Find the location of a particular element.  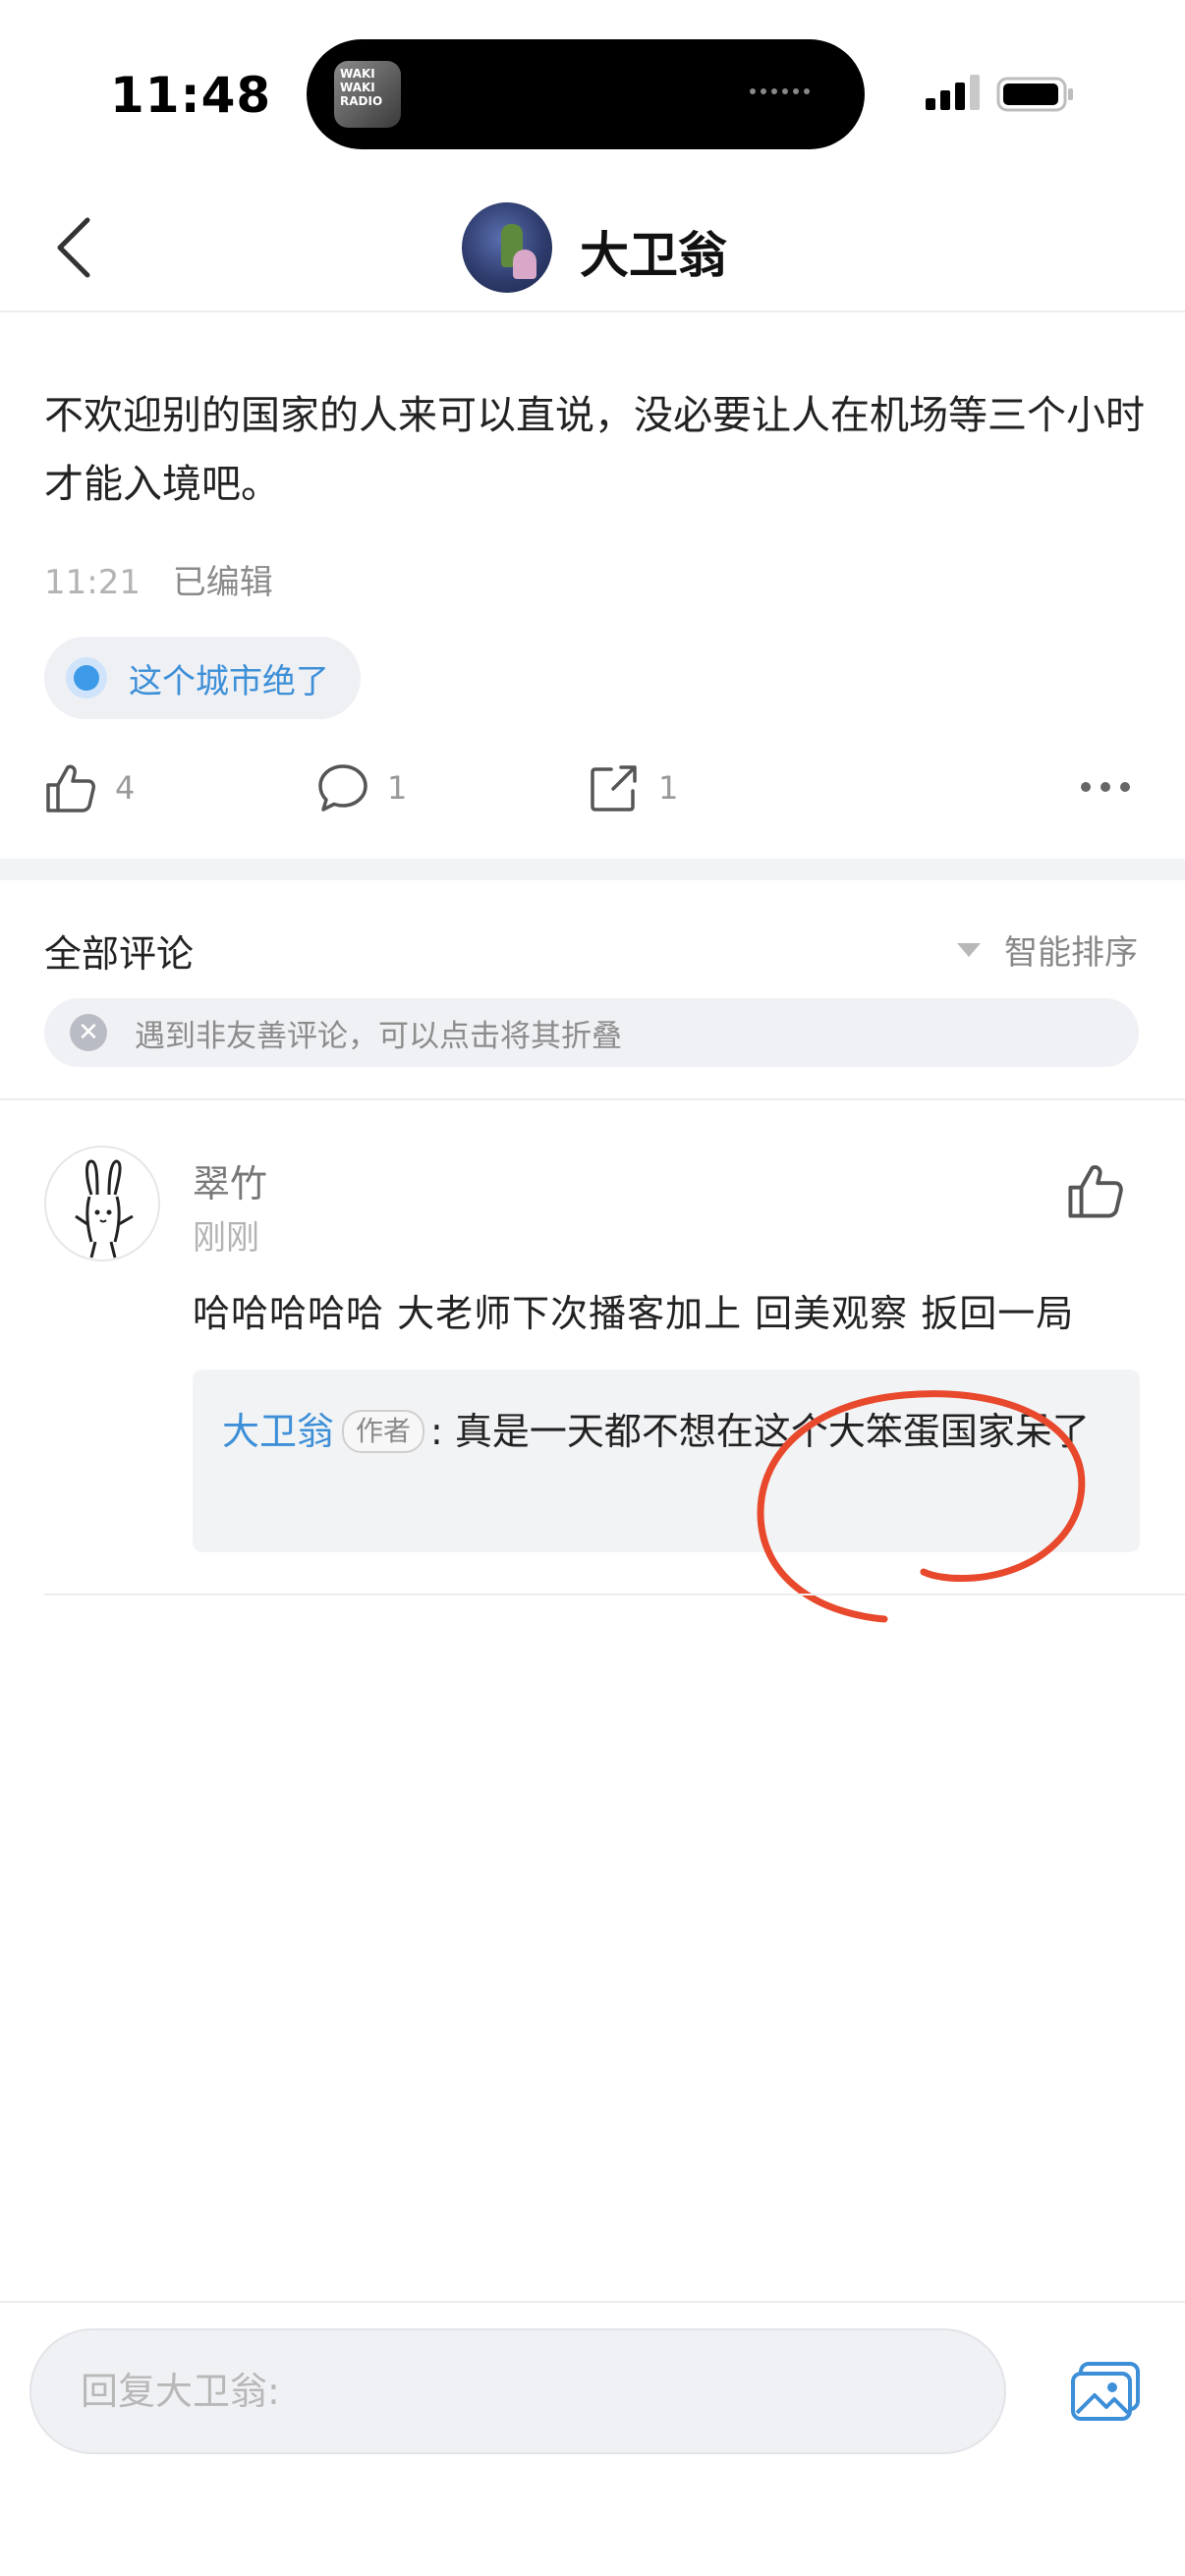

comment-author: 翠竹 is located at coordinates (230, 1180).